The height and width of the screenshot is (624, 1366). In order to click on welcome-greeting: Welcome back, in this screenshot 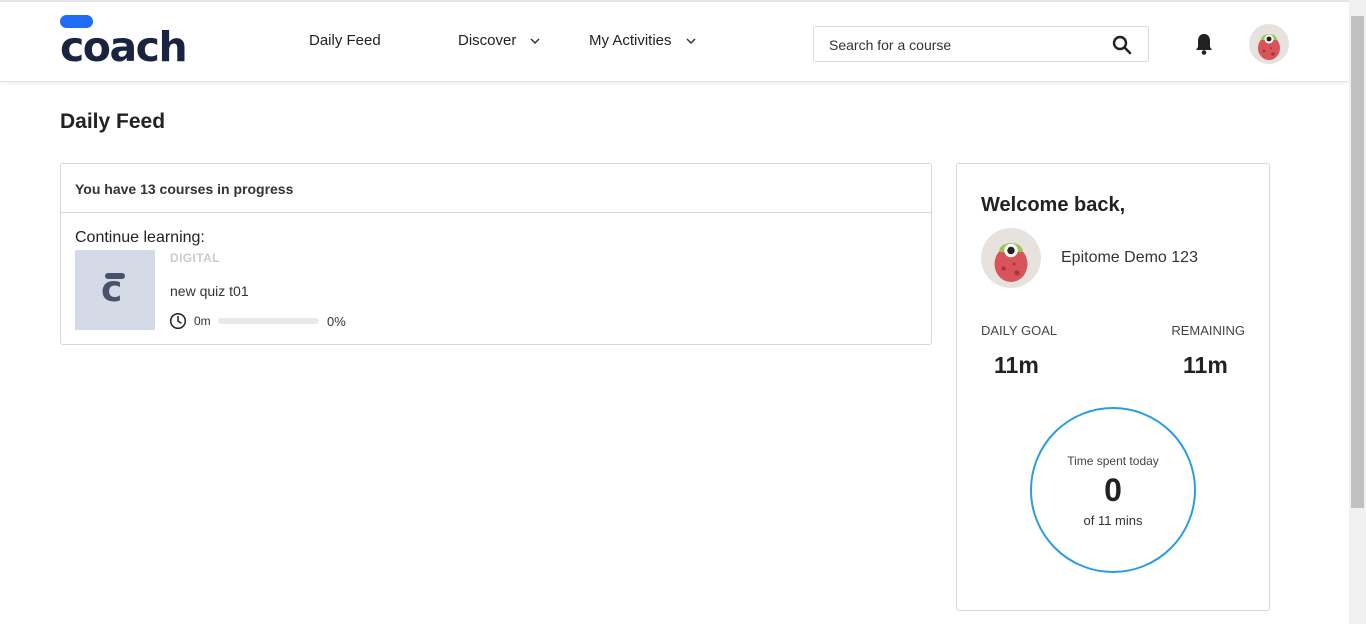, I will do `click(1053, 205)`.